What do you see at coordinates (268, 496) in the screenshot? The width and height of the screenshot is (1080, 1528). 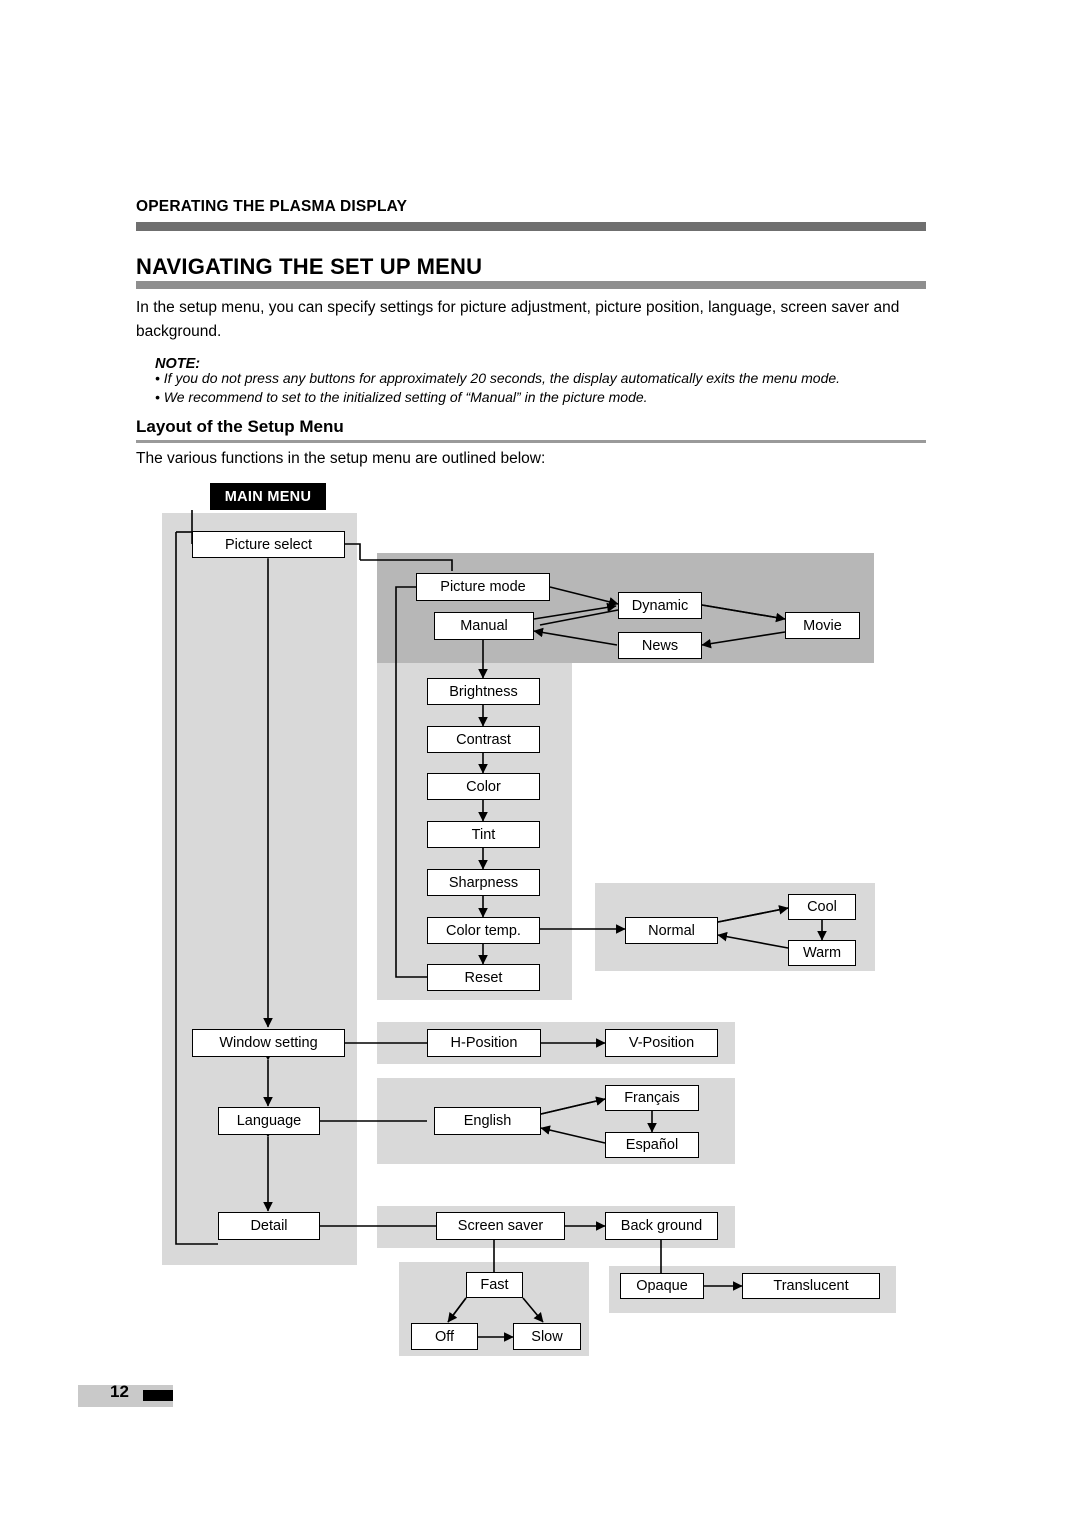 I see `main-menu-label: MAIN MENU` at bounding box center [268, 496].